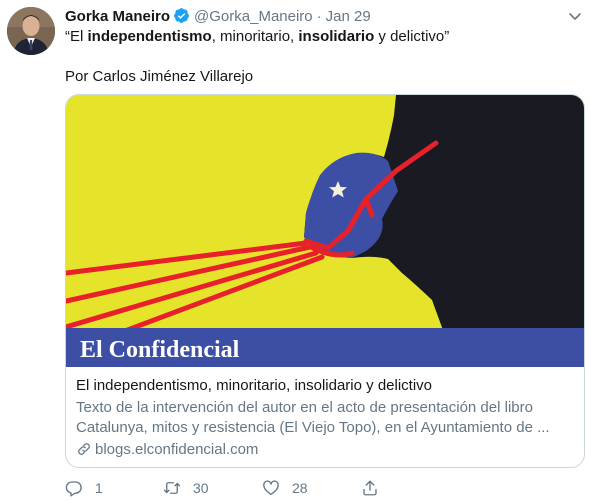 Image resolution: width=589 pixels, height=500 pixels. I want to click on reply-count: 1, so click(99, 488).